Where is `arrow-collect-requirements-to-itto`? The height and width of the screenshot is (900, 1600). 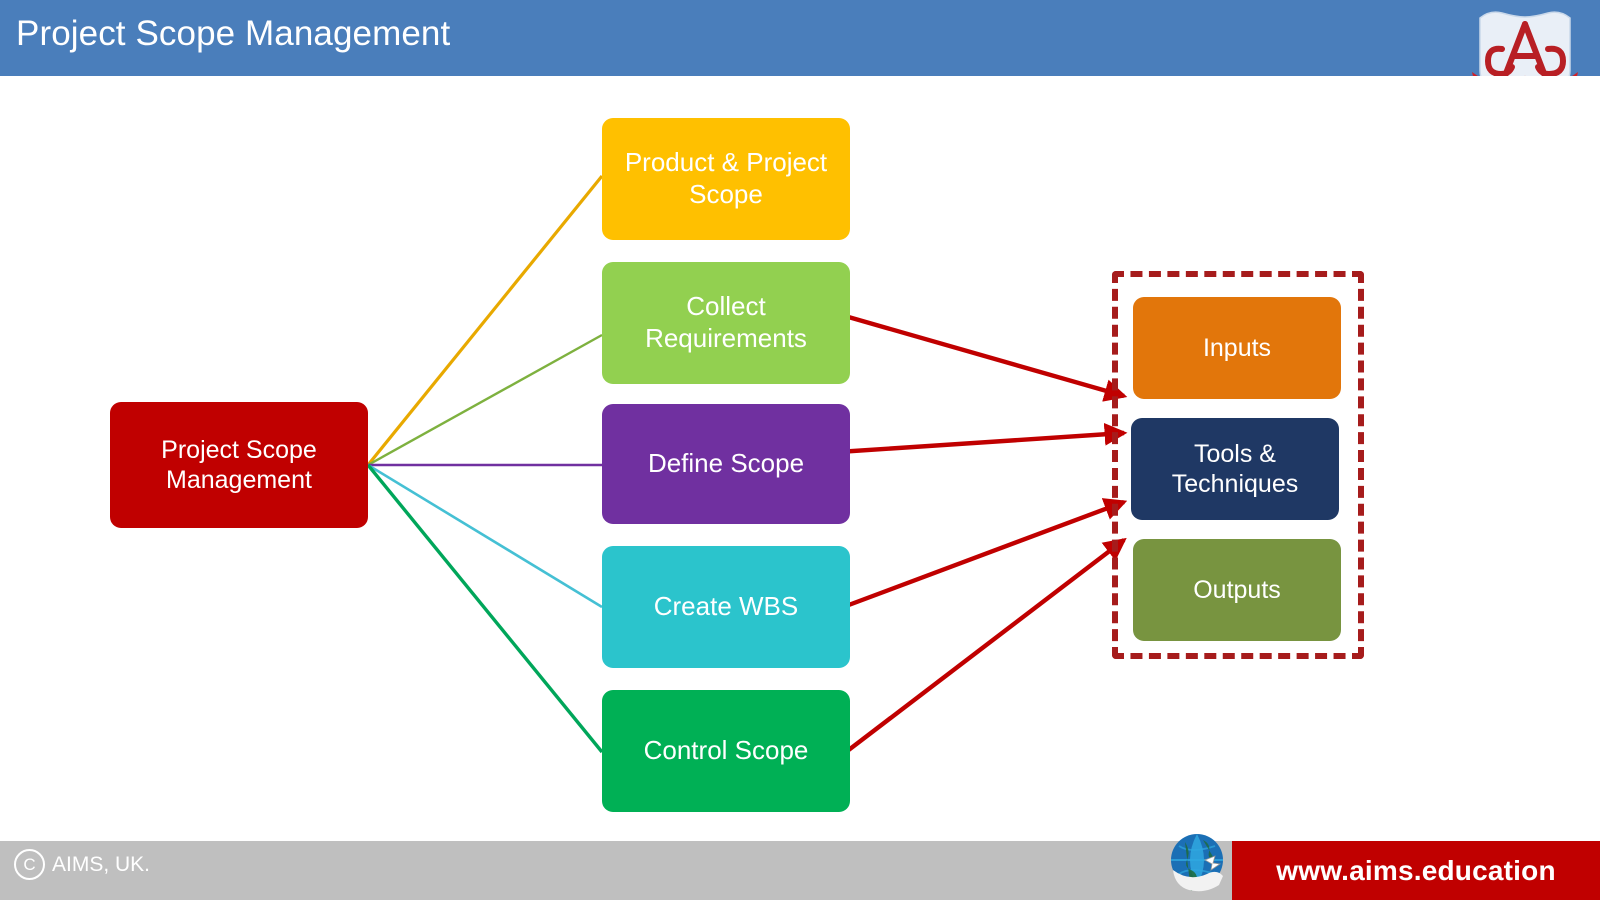 arrow-collect-requirements-to-itto is located at coordinates (982, 356).